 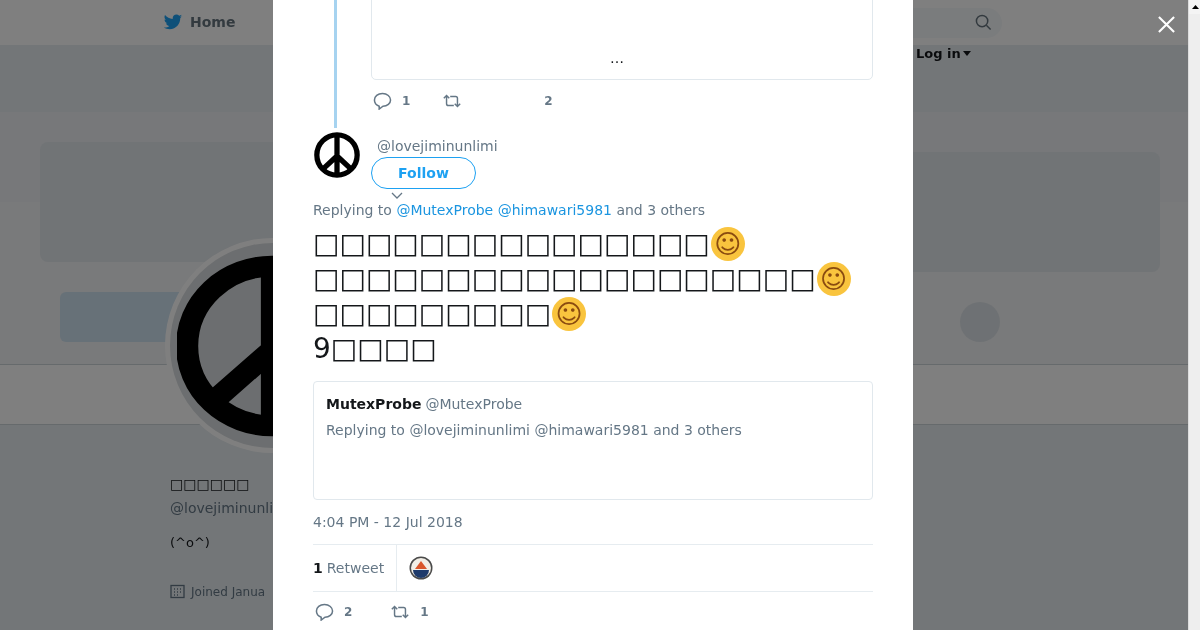 I want to click on mention-link: @MutexProbe, so click(x=445, y=210).